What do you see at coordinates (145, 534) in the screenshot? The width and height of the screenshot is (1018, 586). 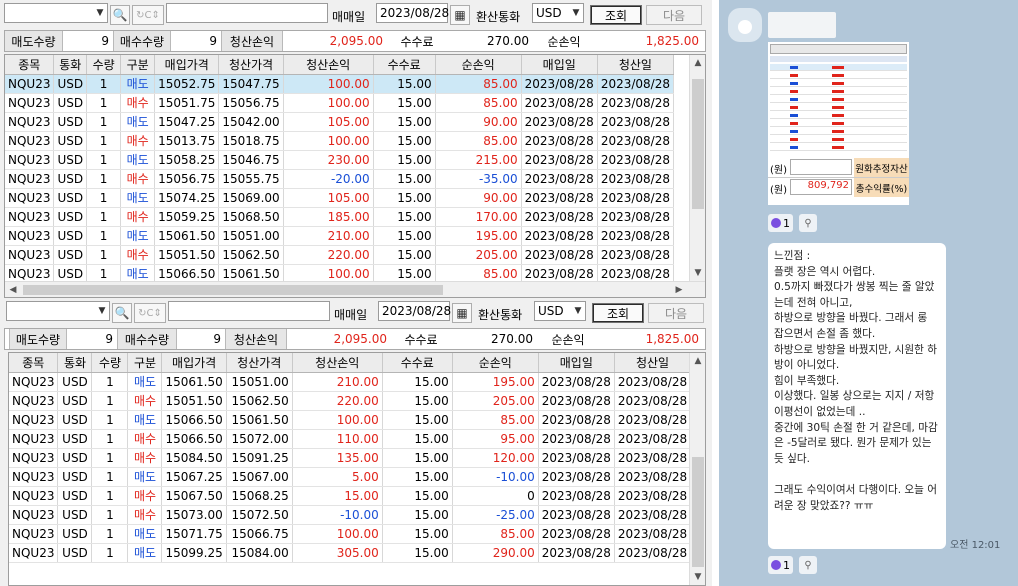 I see `table-cell: 매도` at bounding box center [145, 534].